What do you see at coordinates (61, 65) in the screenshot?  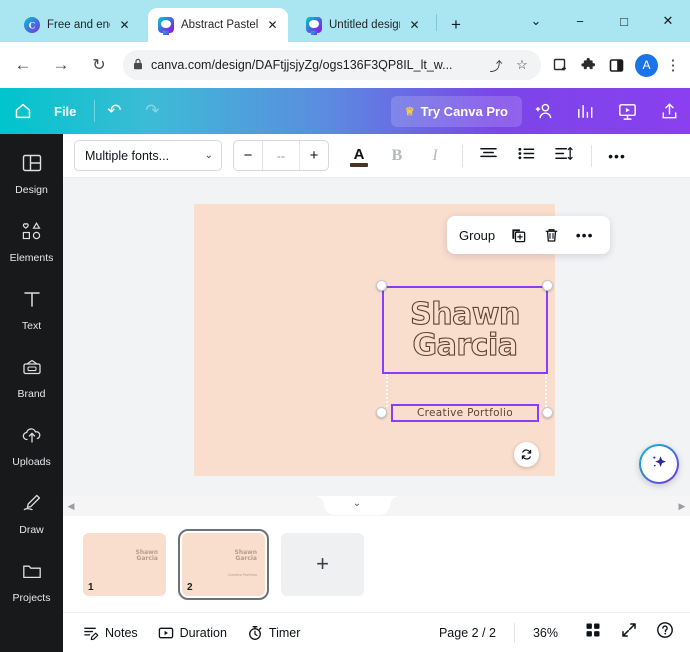 I see `forward-icon: →` at bounding box center [61, 65].